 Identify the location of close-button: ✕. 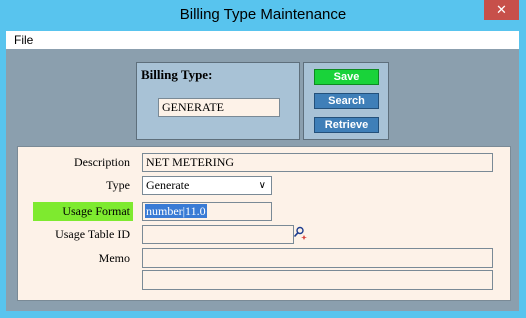
(501, 10).